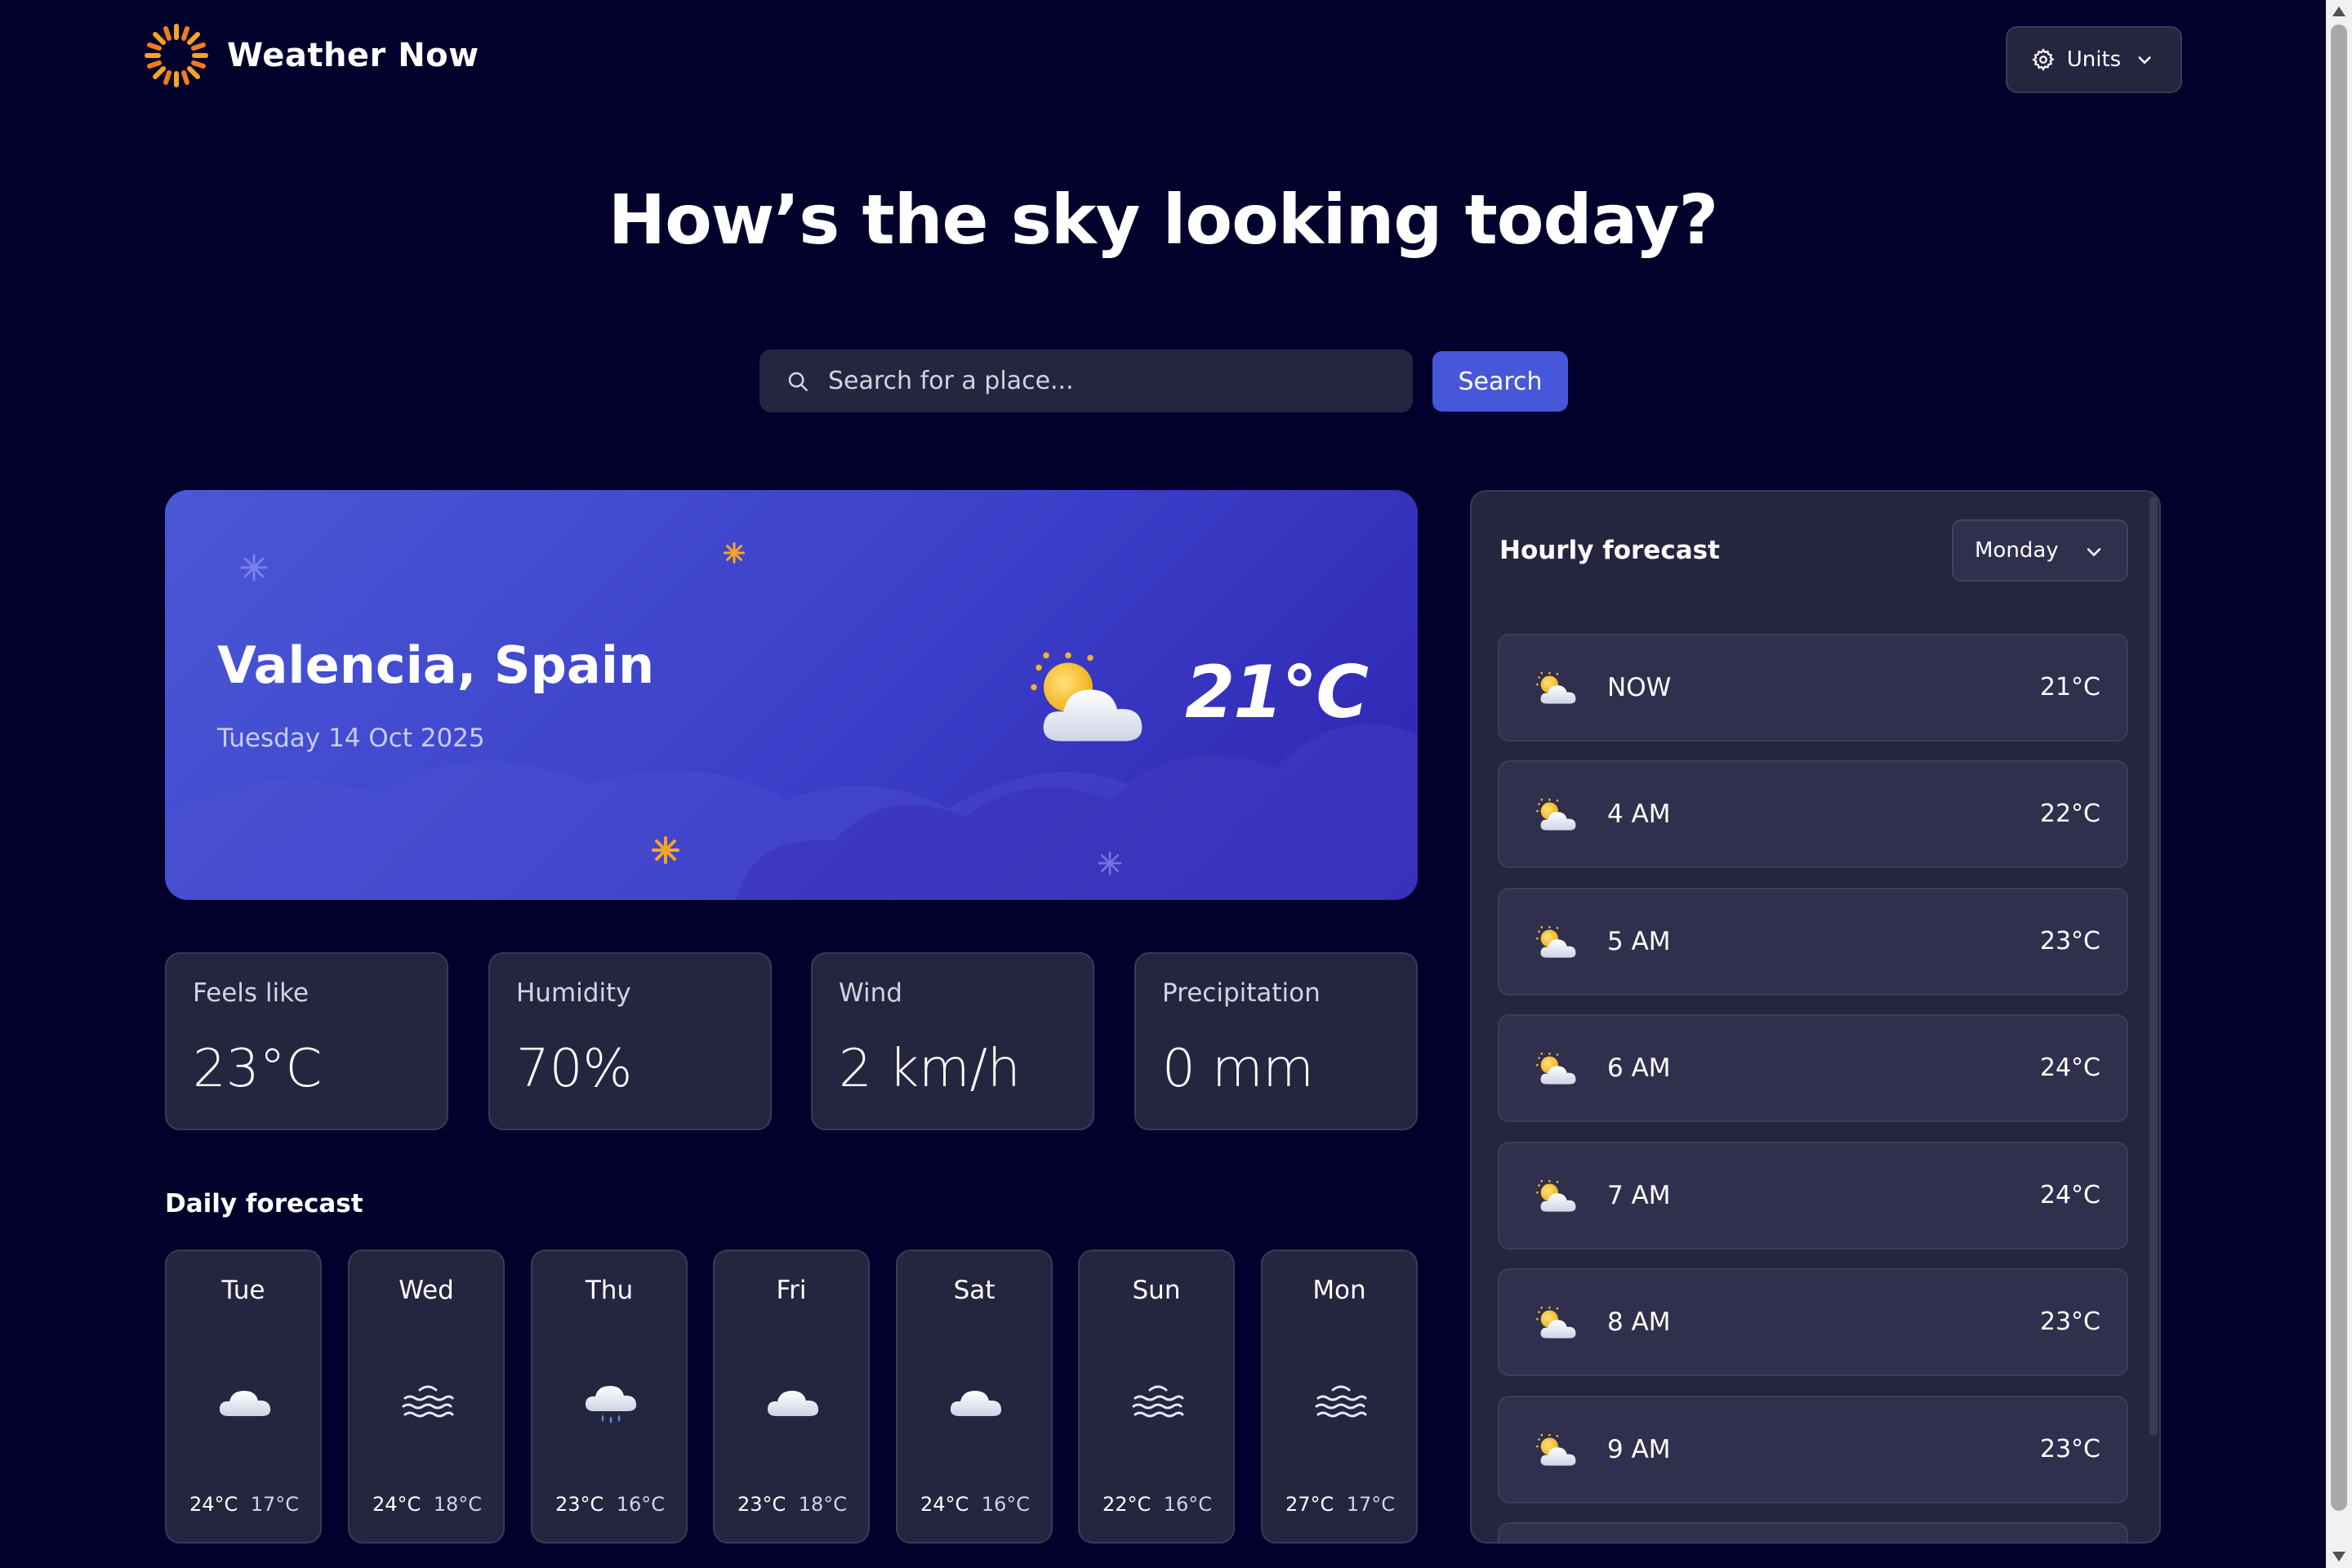 The height and width of the screenshot is (1568, 2352). I want to click on search-input, so click(1114, 381).